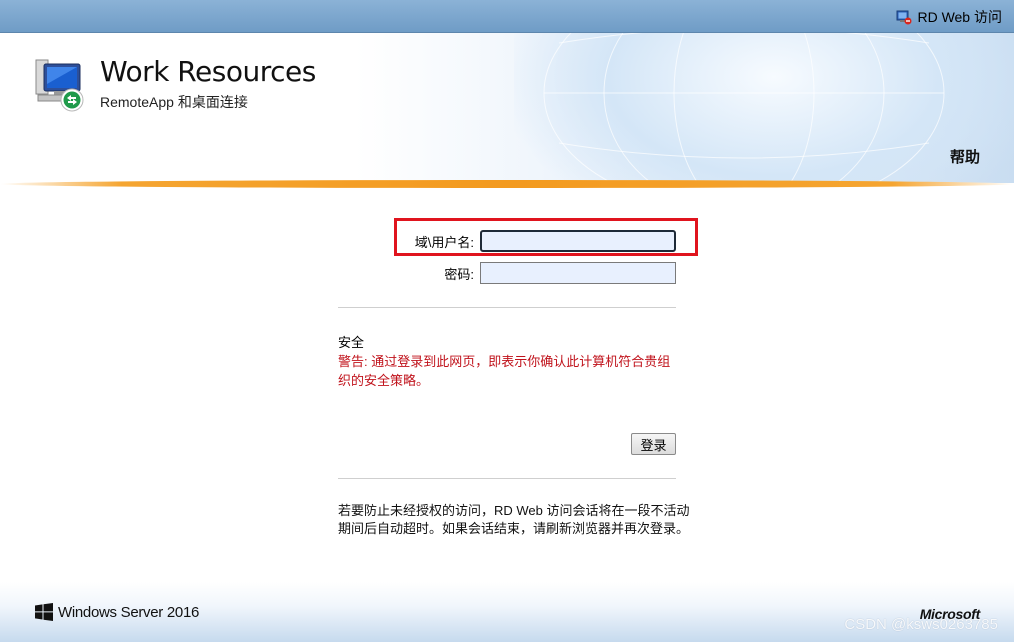 The image size is (1014, 642). I want to click on top-bar: RD Web 访问, so click(507, 16).